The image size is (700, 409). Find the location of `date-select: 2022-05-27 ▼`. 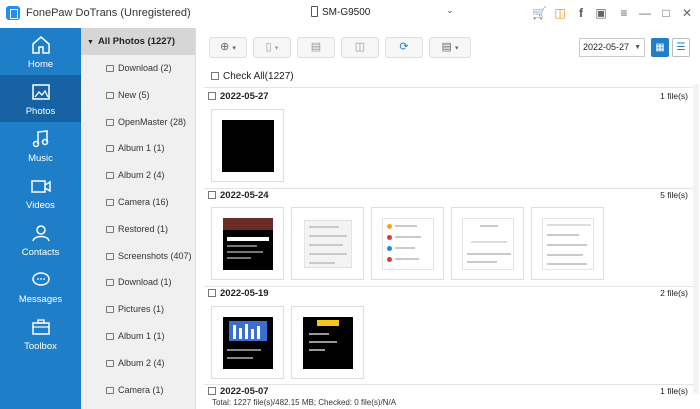

date-select: 2022-05-27 ▼ is located at coordinates (612, 47).